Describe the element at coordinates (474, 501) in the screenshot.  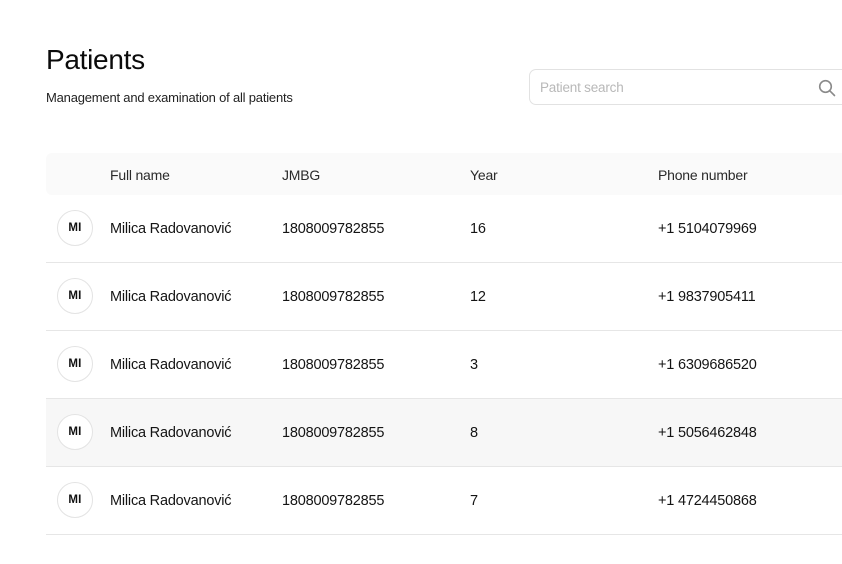
I see `patient-year: 7` at that location.